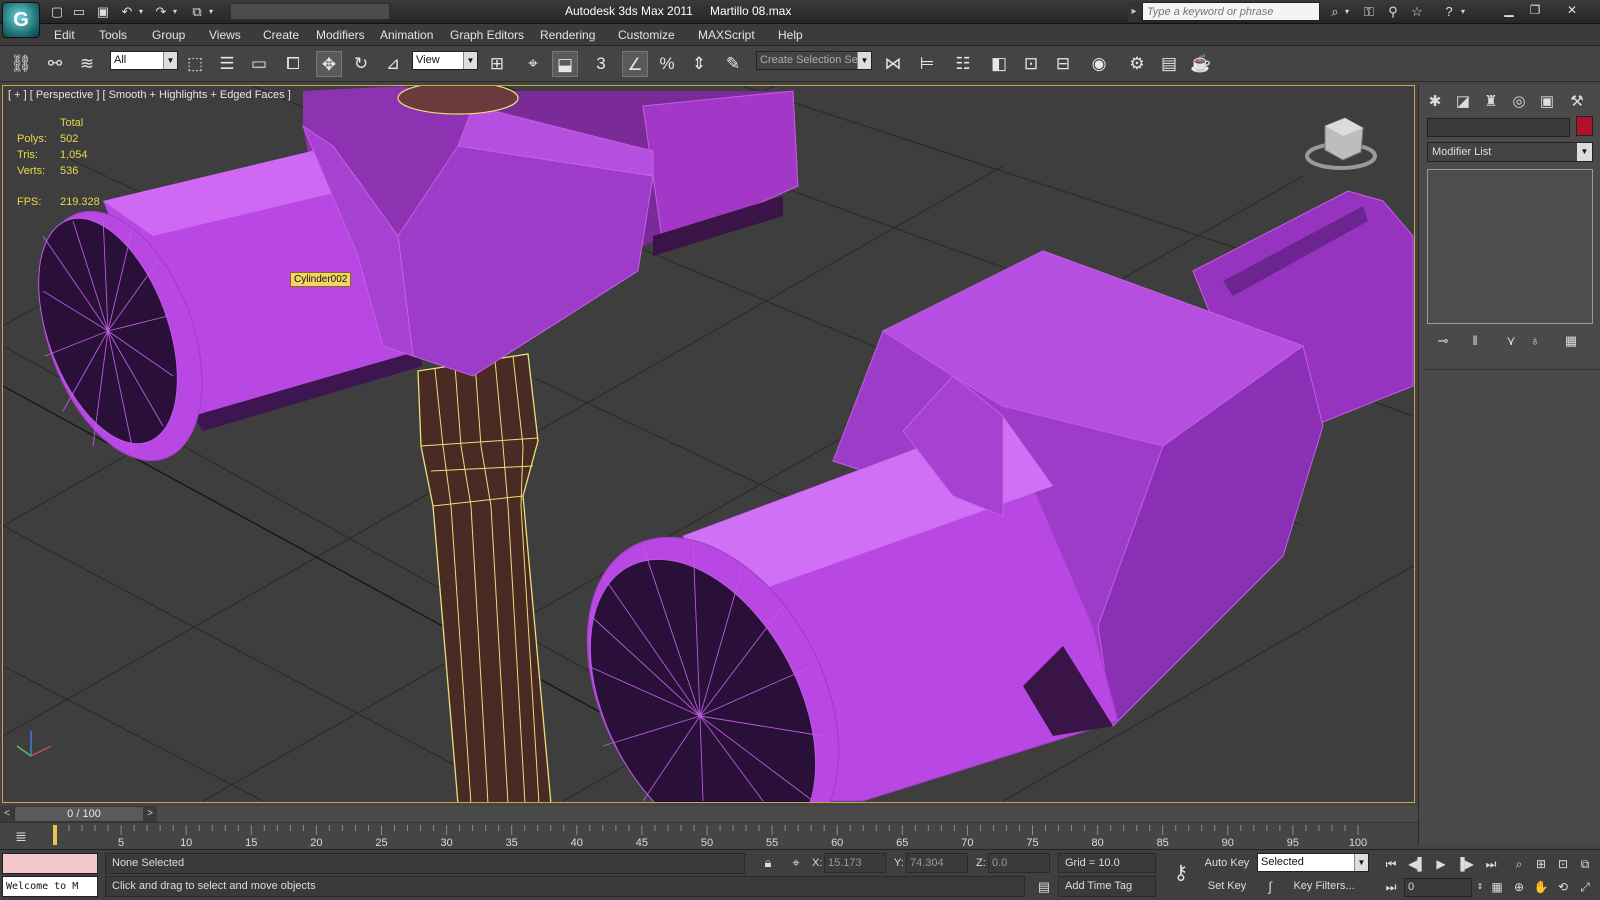 Image resolution: width=1600 pixels, height=900 pixels. What do you see at coordinates (1541, 887) in the screenshot?
I see `pan-view-icon: ✋` at bounding box center [1541, 887].